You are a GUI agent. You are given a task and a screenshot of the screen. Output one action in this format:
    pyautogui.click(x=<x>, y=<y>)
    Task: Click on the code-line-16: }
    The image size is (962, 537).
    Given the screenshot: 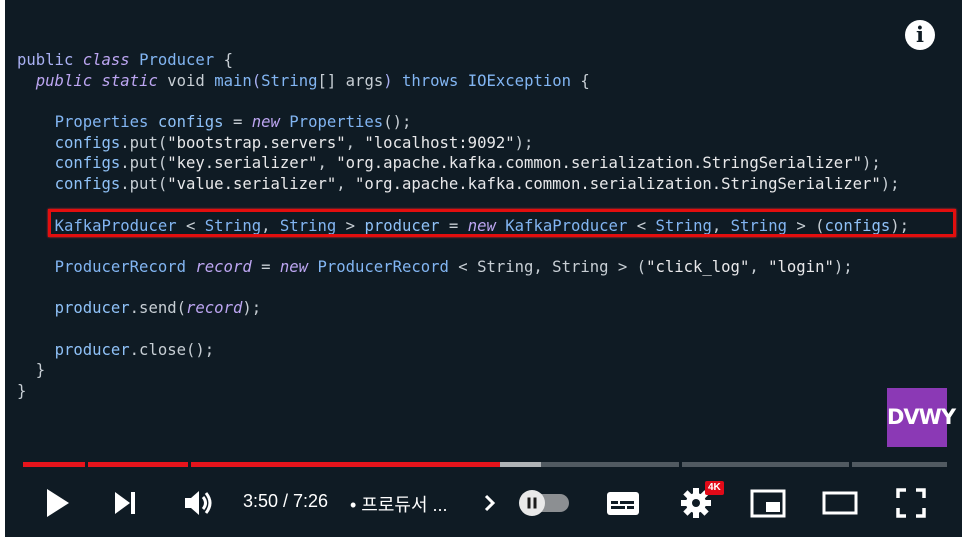 What is the action you would take?
    pyautogui.click(x=40, y=370)
    